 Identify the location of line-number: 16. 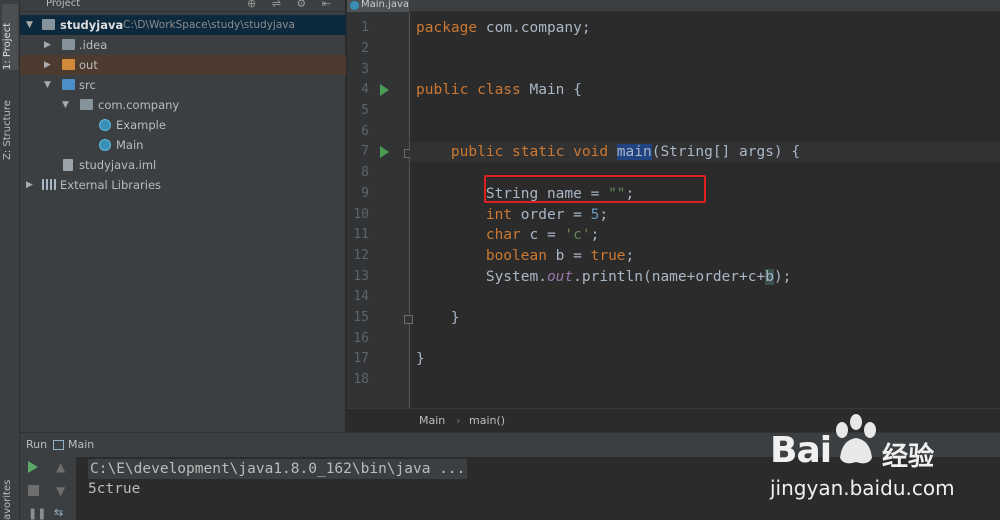
(361, 338).